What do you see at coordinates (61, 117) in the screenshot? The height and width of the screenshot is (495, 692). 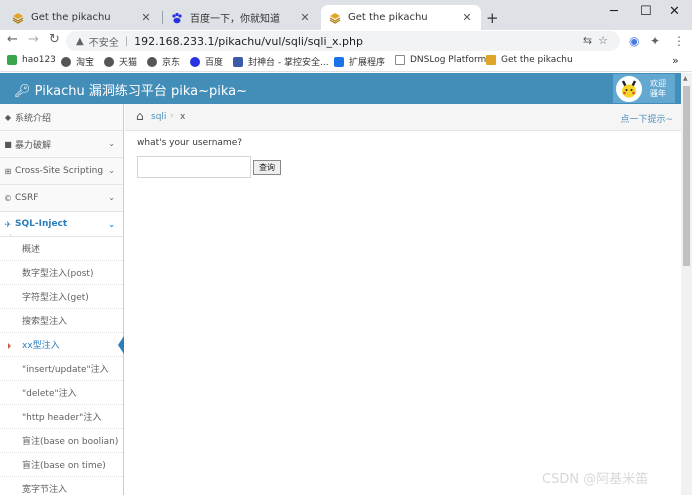 I see `sidebar-item-intro: ◆ 系统介绍` at bounding box center [61, 117].